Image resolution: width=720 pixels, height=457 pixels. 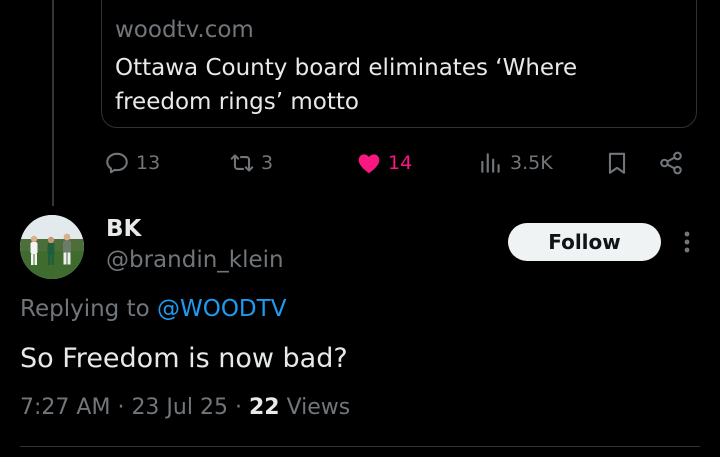 I want to click on views-count: 3.5K, so click(x=531, y=163).